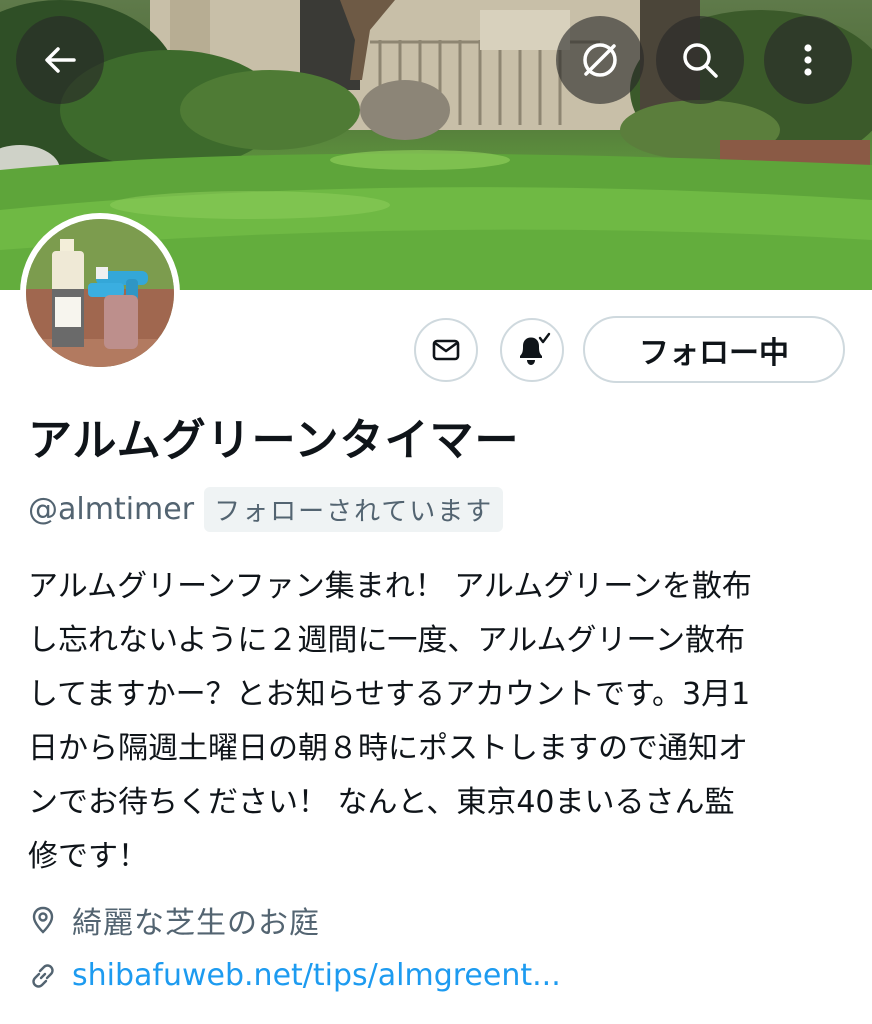 The image size is (872, 1024). I want to click on follows-you-badge: フォローされています, so click(354, 509).